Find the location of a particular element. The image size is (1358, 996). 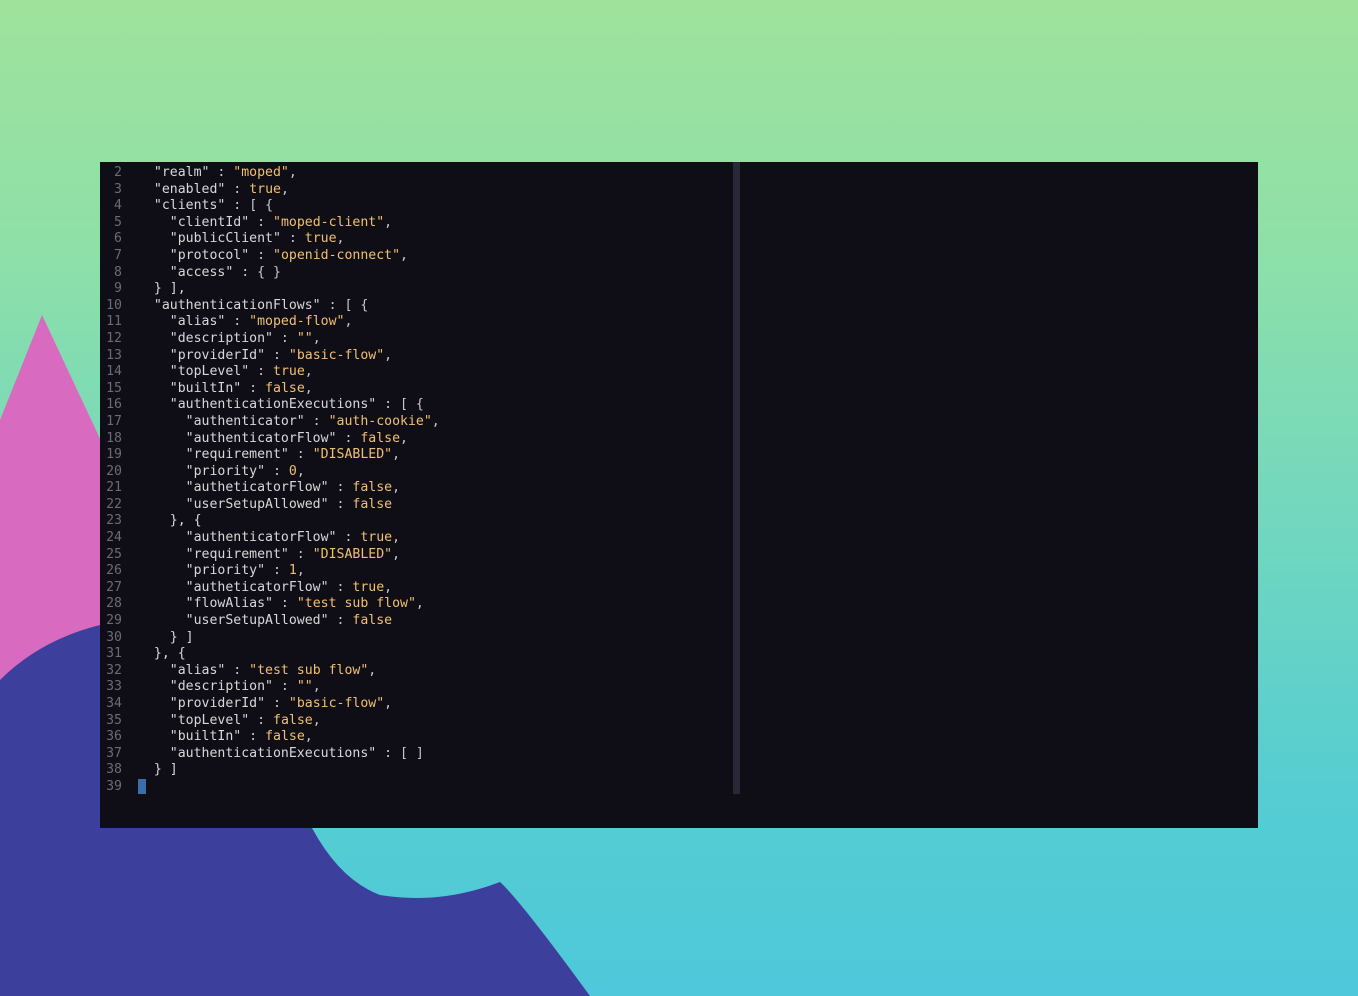

line-text: "flowAlias" : "test sub flow", is located at coordinates (304, 604).